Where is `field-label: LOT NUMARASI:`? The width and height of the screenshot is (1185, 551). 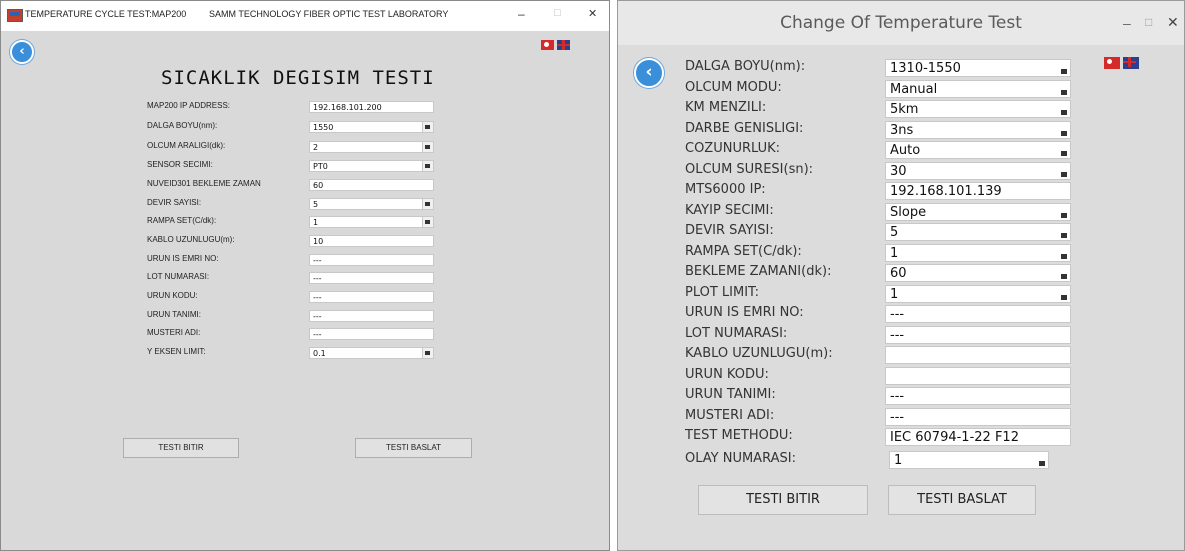
field-label: LOT NUMARASI: is located at coordinates (178, 276).